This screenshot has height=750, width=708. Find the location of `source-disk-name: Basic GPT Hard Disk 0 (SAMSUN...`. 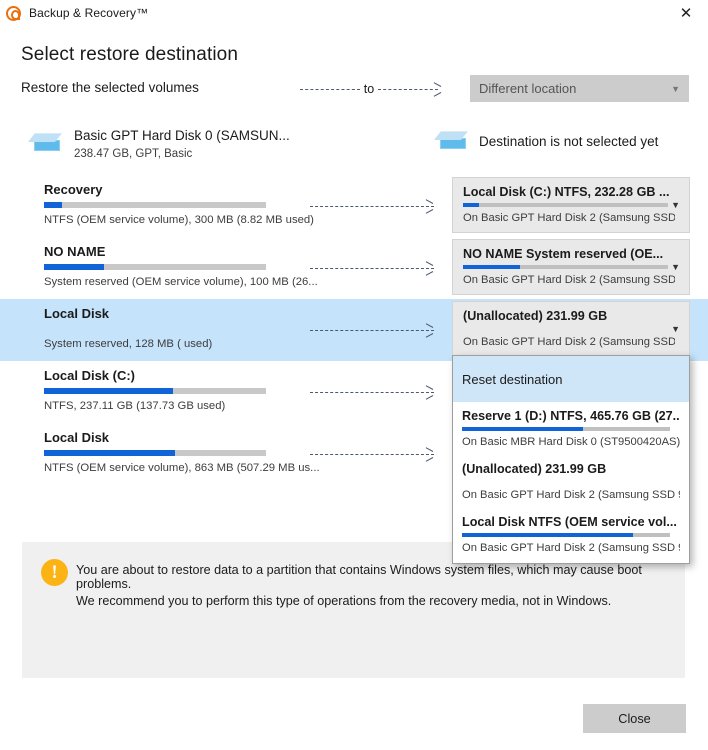

source-disk-name: Basic GPT Hard Disk 0 (SAMSUN... is located at coordinates (182, 135).